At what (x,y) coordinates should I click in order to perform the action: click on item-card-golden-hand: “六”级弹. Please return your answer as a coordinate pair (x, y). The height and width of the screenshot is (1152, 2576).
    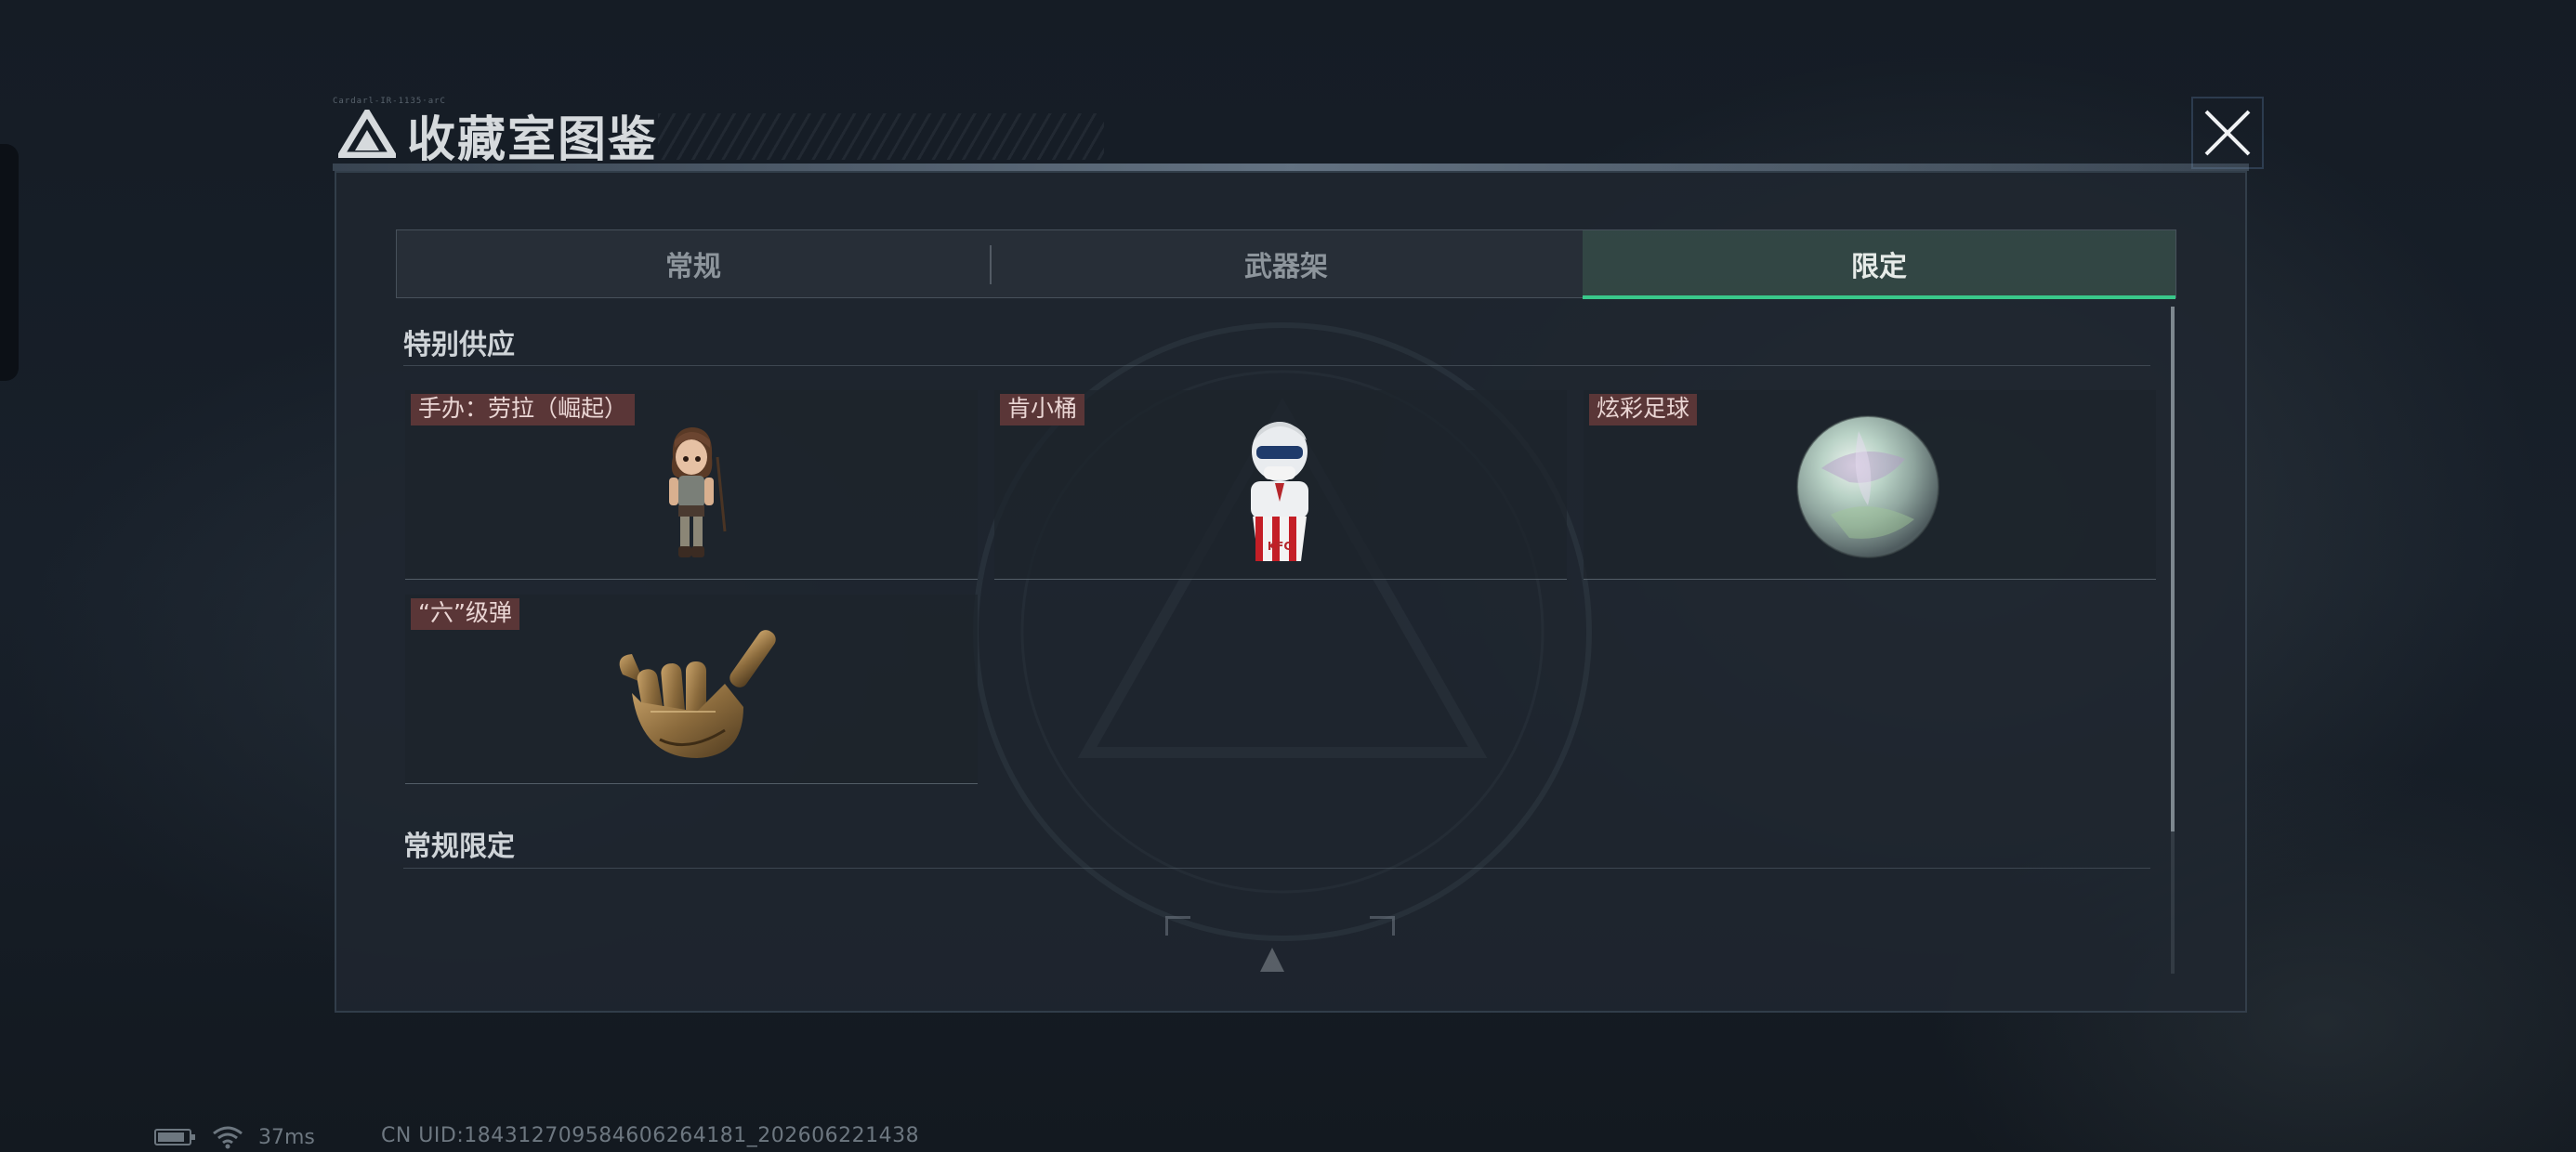
    Looking at the image, I should click on (691, 689).